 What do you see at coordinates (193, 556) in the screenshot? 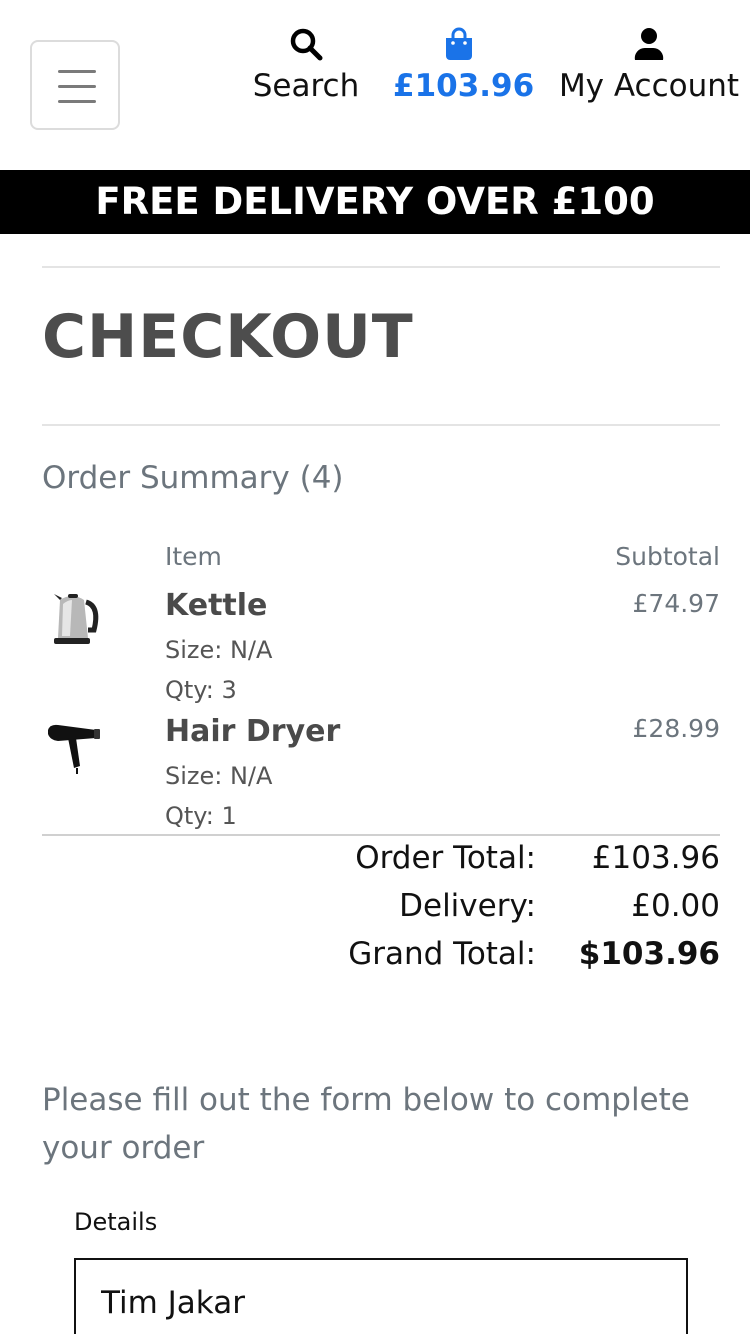
I see `column-header-item: Item` at bounding box center [193, 556].